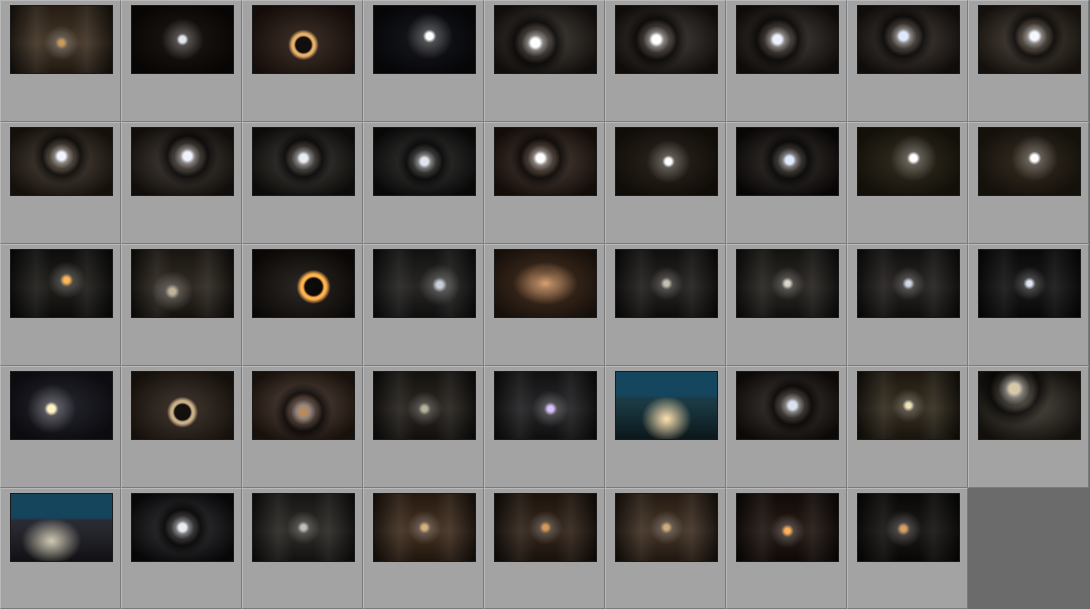 The height and width of the screenshot is (609, 1090). What do you see at coordinates (1028, 548) in the screenshot?
I see `empty-cell` at bounding box center [1028, 548].